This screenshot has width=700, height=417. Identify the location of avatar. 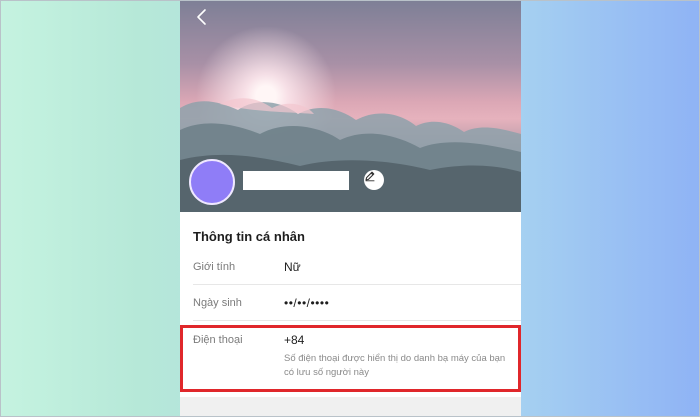
(212, 182).